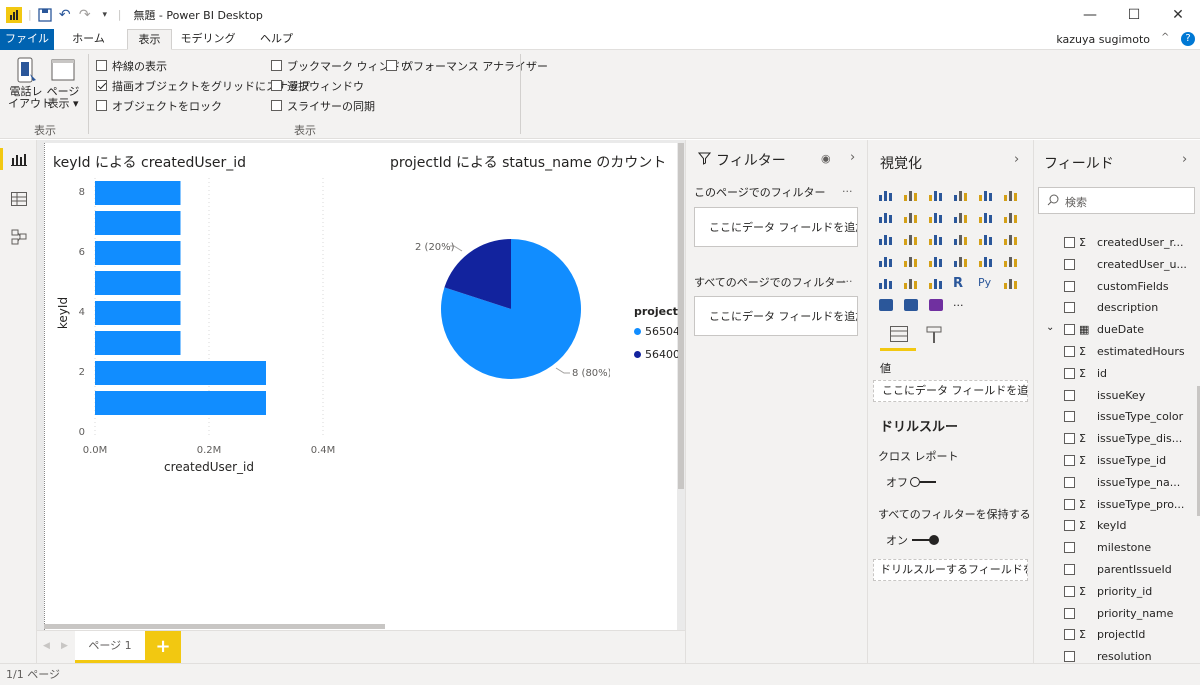 This screenshot has height=685, width=1200. I want to click on donut-icon, so click(986, 239).